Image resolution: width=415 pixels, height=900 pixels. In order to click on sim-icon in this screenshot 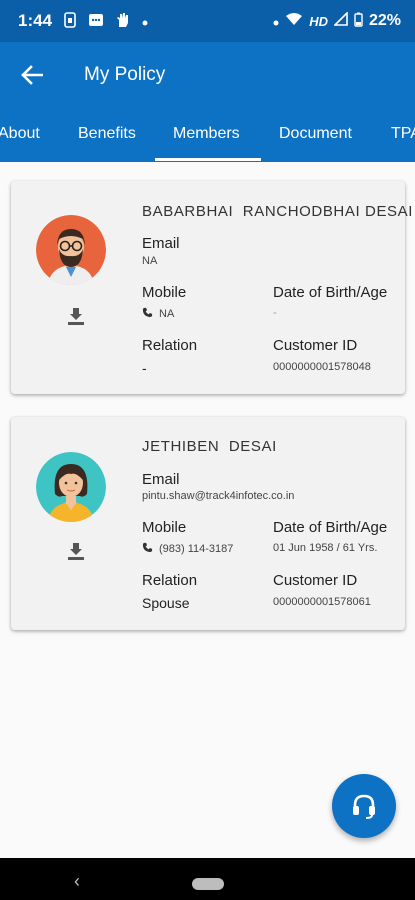, I will do `click(70, 21)`.